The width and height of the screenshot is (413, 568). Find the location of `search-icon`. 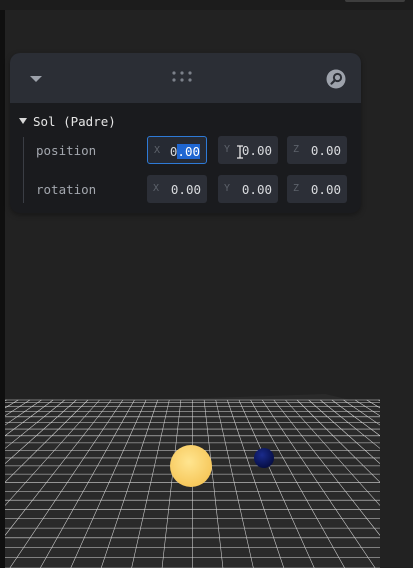

search-icon is located at coordinates (336, 79).